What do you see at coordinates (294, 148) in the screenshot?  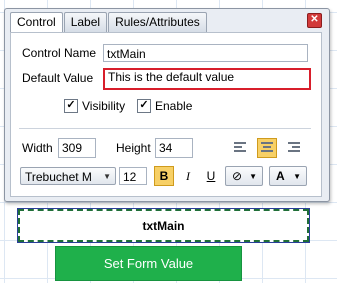 I see `align-right-icon` at bounding box center [294, 148].